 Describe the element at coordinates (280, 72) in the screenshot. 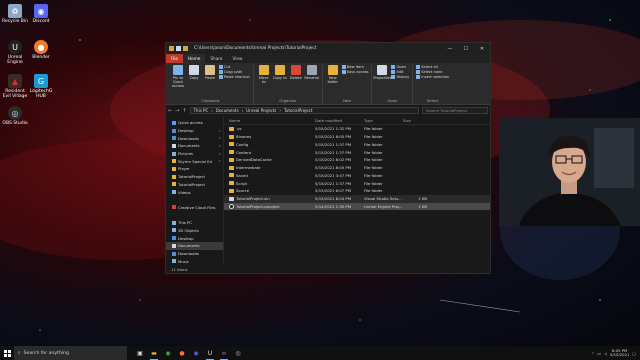

I see `copy-to-button: Copy to` at that location.